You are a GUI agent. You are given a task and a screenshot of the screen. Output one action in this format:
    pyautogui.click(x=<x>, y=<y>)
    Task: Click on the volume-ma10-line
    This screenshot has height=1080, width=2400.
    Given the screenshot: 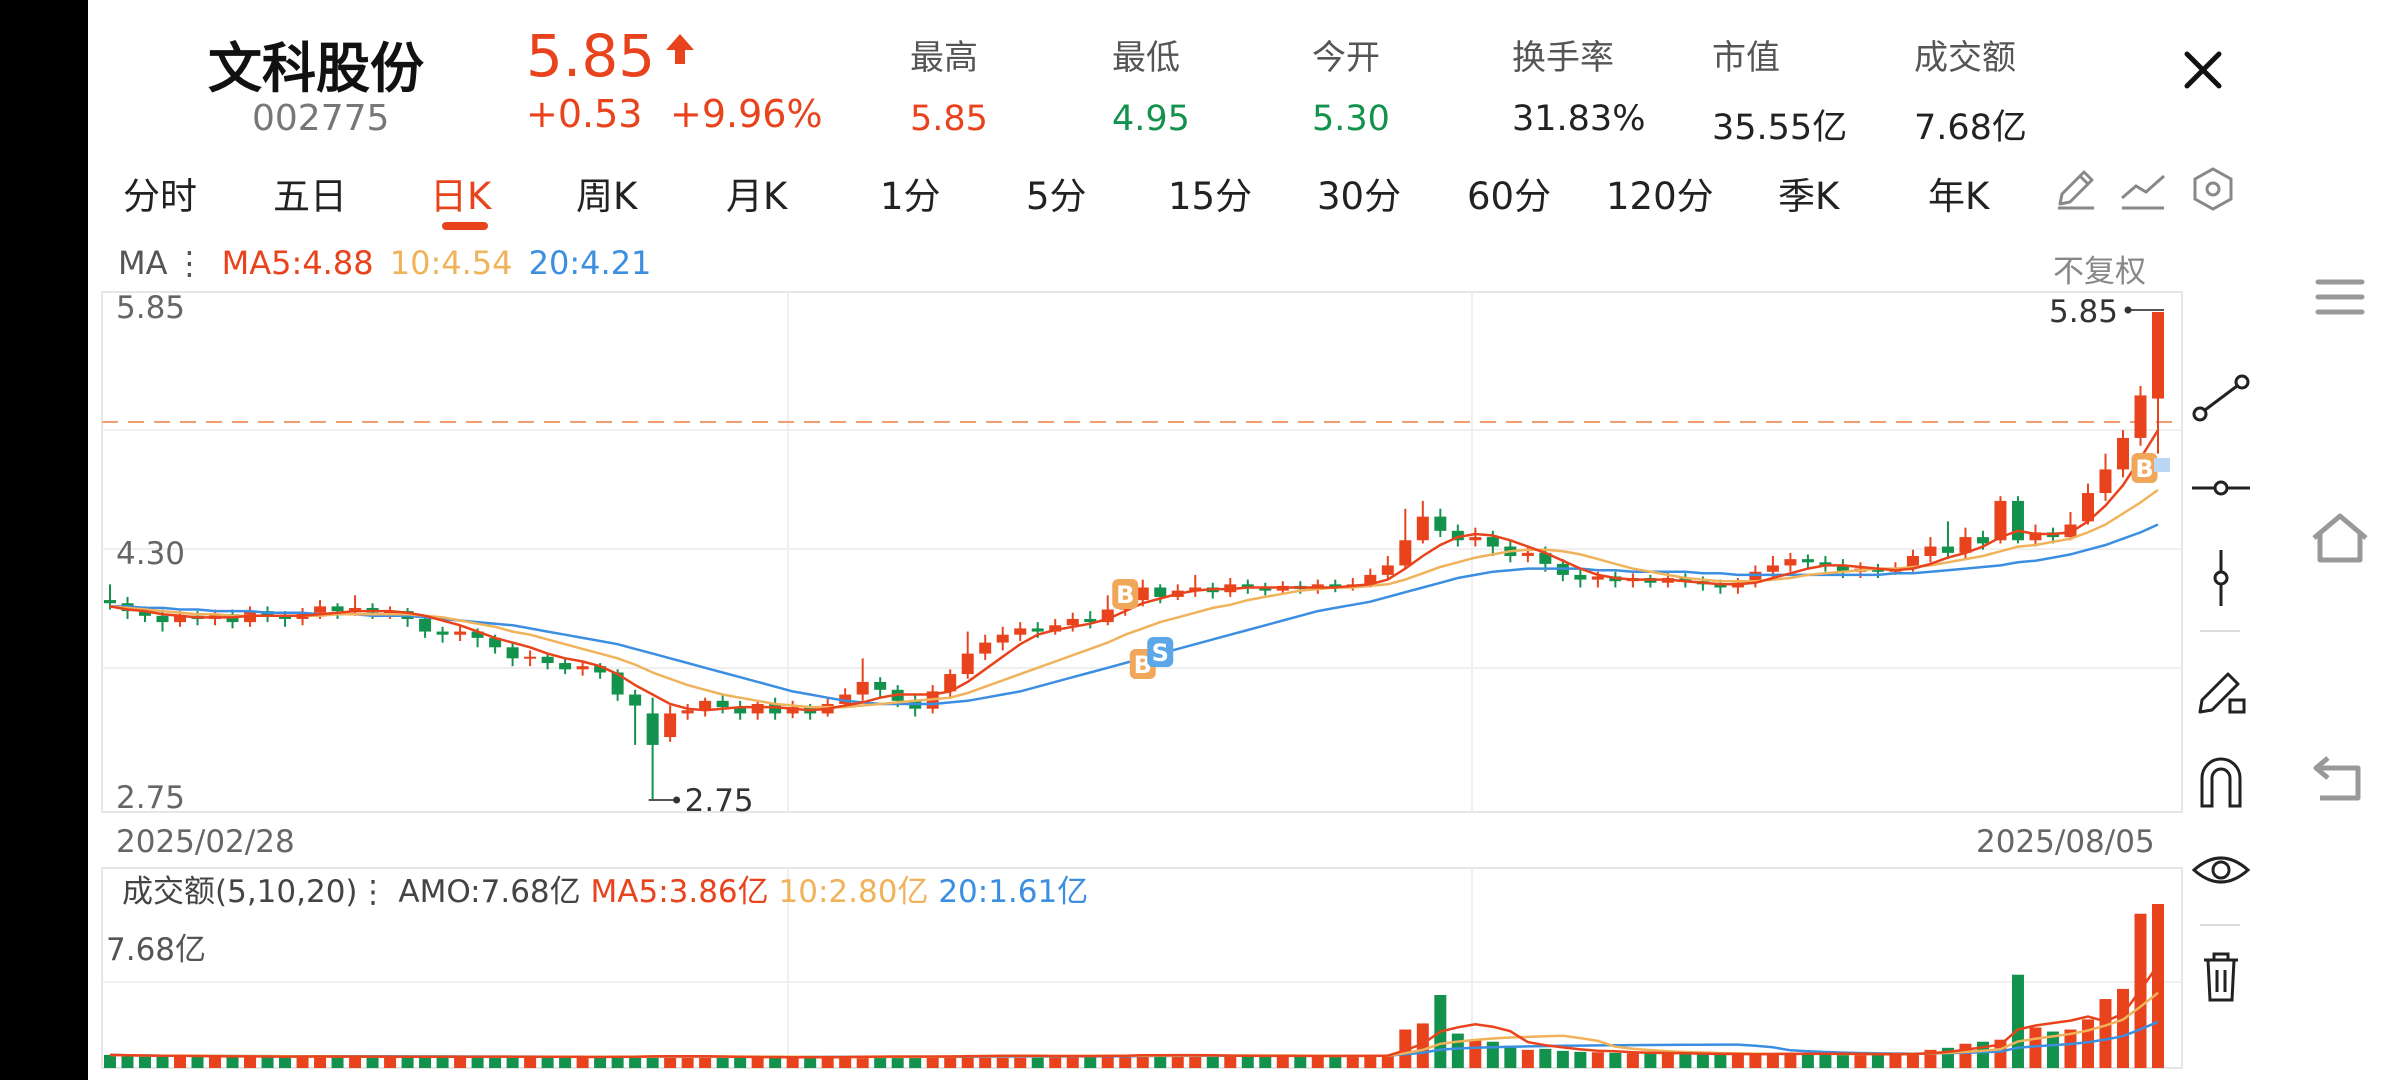 What is the action you would take?
    pyautogui.click(x=1134, y=1025)
    